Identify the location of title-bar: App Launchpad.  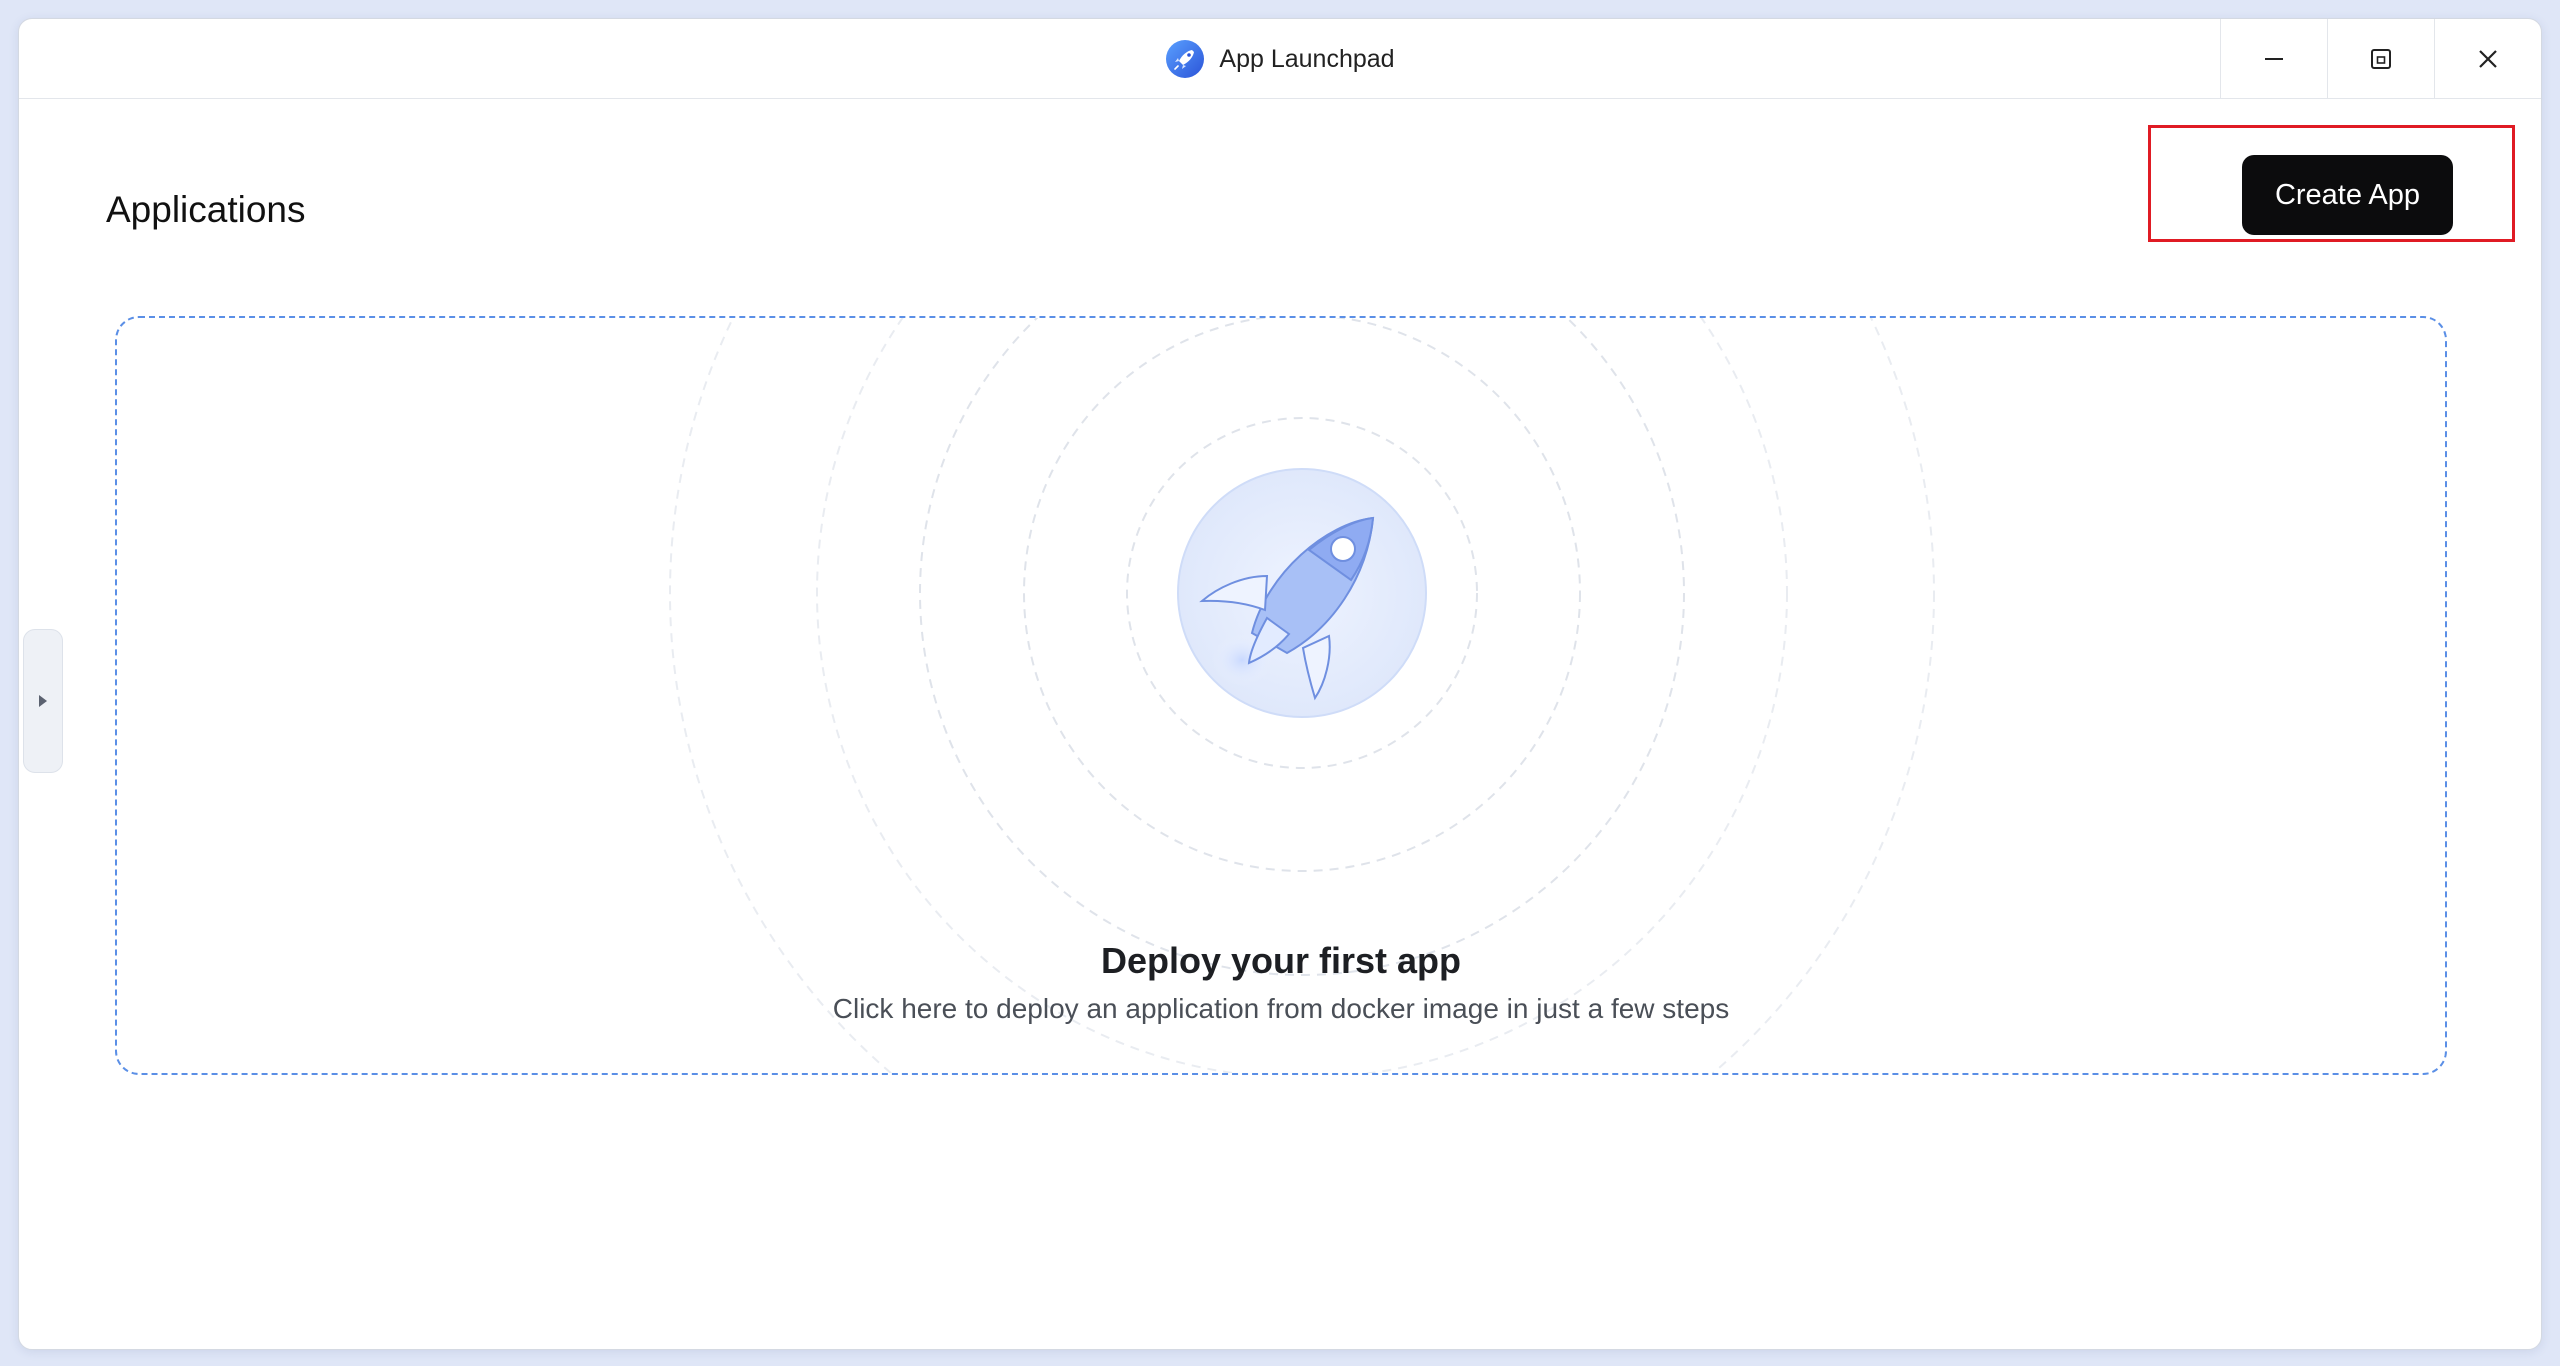
(1280, 59).